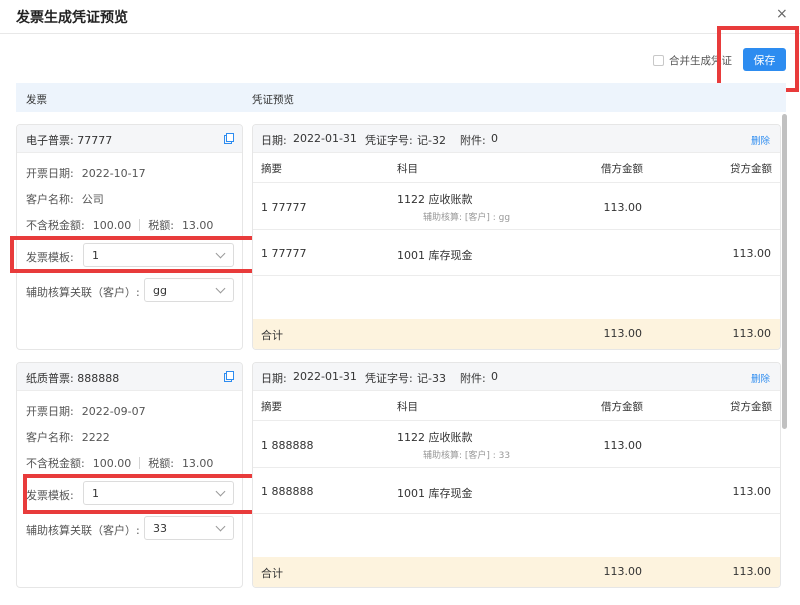  What do you see at coordinates (73, 378) in the screenshot?
I see `invoice-title: 纸质普票: 888888` at bounding box center [73, 378].